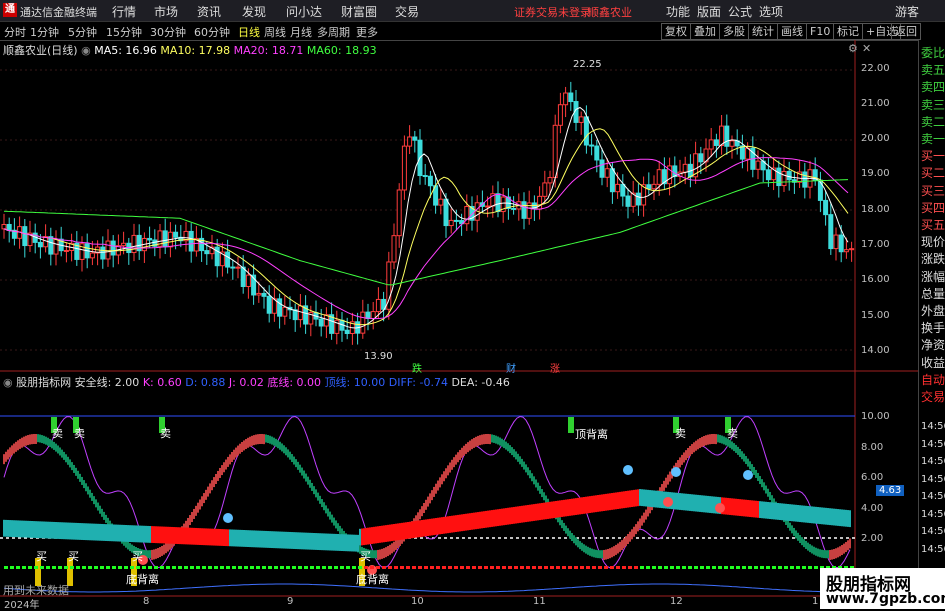 Image resolution: width=945 pixels, height=611 pixels. Describe the element at coordinates (882, 588) in the screenshot. I see `watermark: 股朋指标网 www.7gpzb.com` at that location.